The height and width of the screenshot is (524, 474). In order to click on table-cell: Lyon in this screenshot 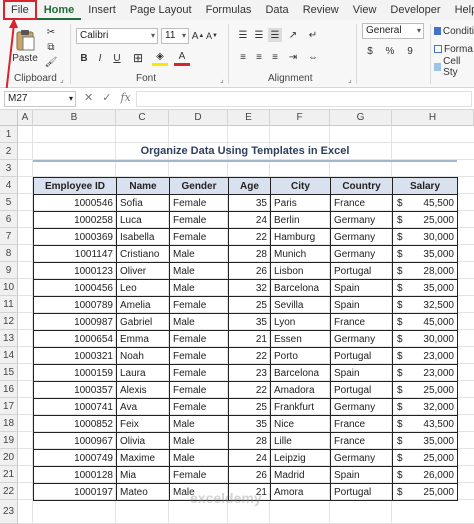, I will do `click(300, 322)`.